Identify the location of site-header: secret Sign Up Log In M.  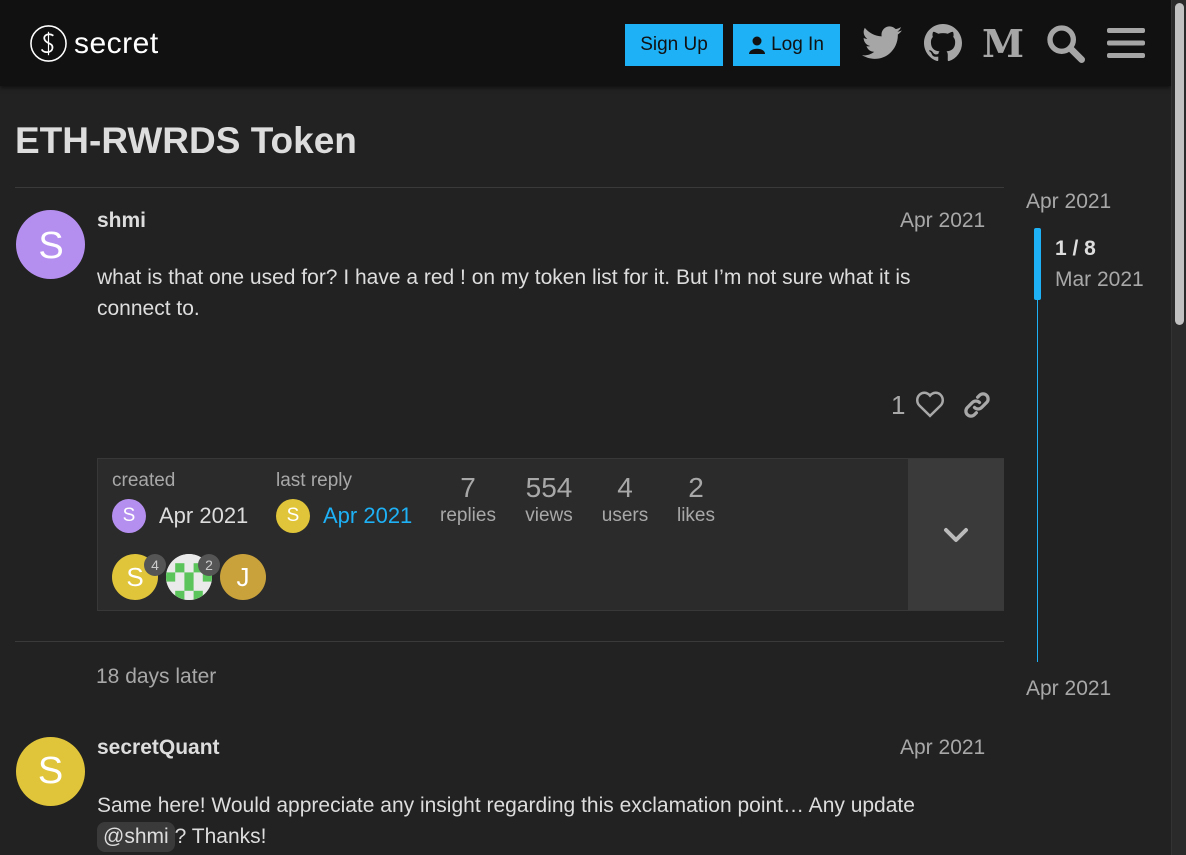
(585, 43).